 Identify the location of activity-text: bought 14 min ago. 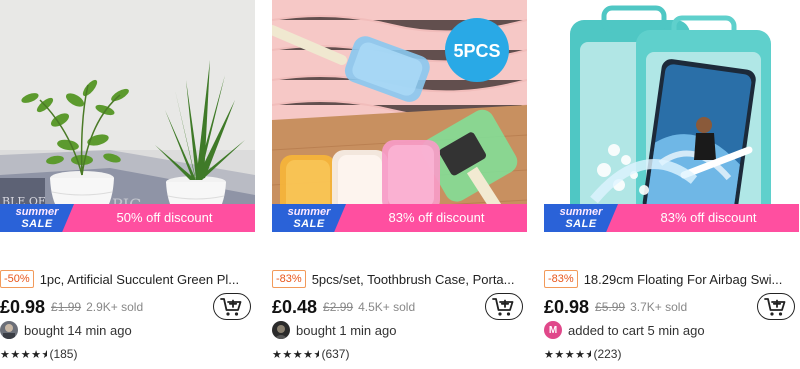
(78, 330).